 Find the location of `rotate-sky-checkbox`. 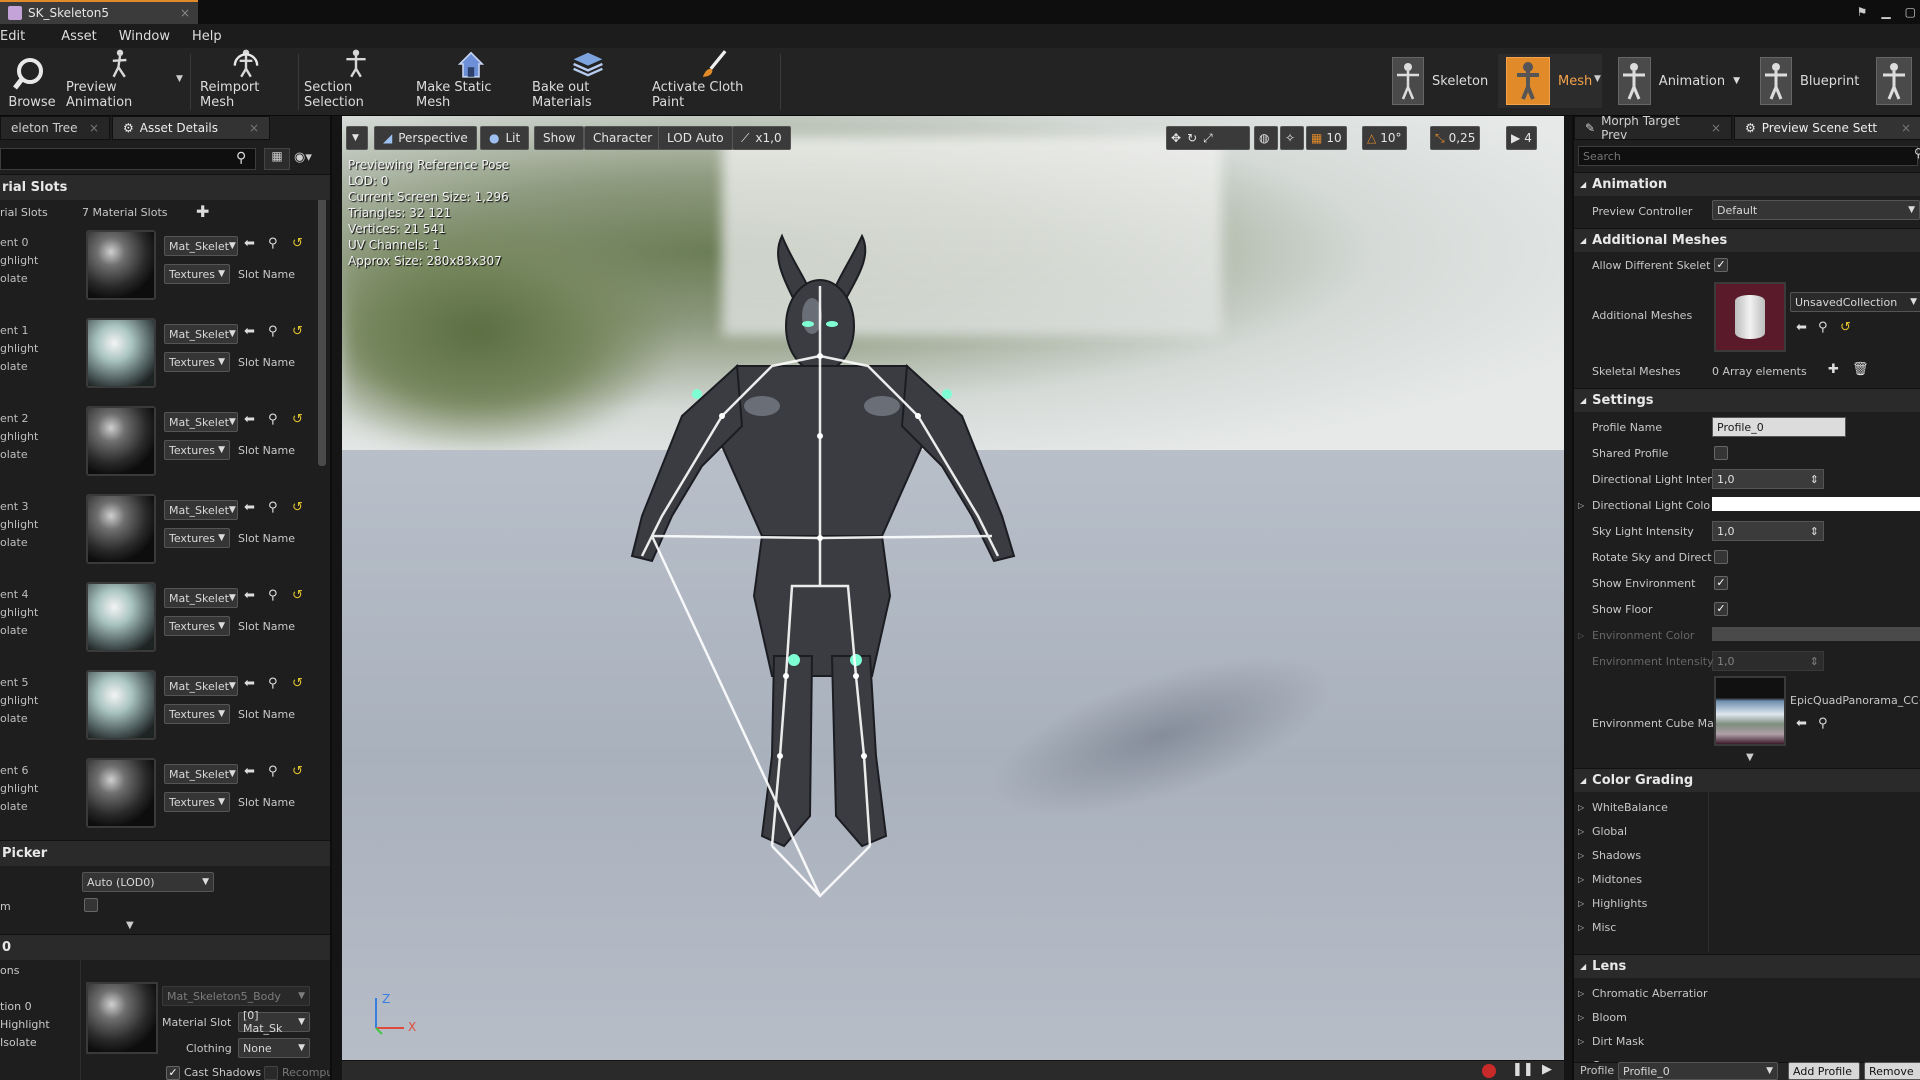

rotate-sky-checkbox is located at coordinates (1721, 557).